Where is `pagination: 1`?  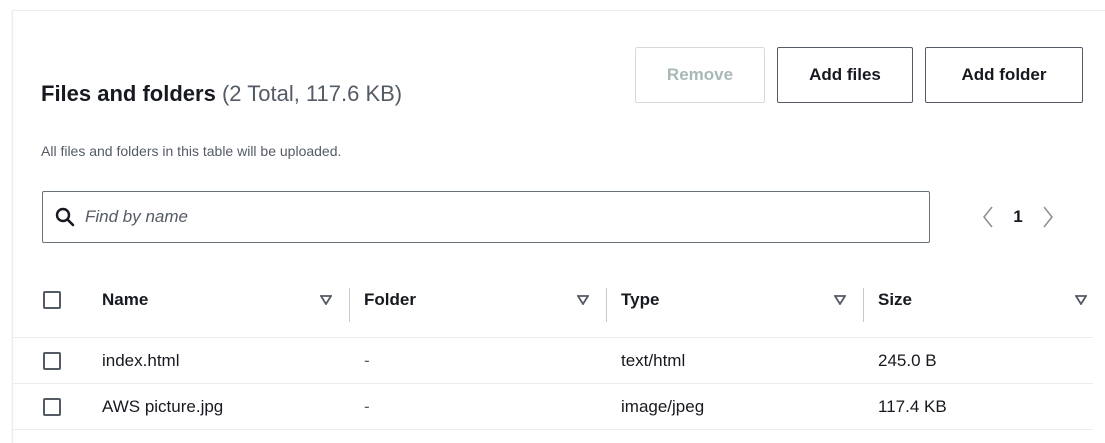
pagination: 1 is located at coordinates (1018, 217).